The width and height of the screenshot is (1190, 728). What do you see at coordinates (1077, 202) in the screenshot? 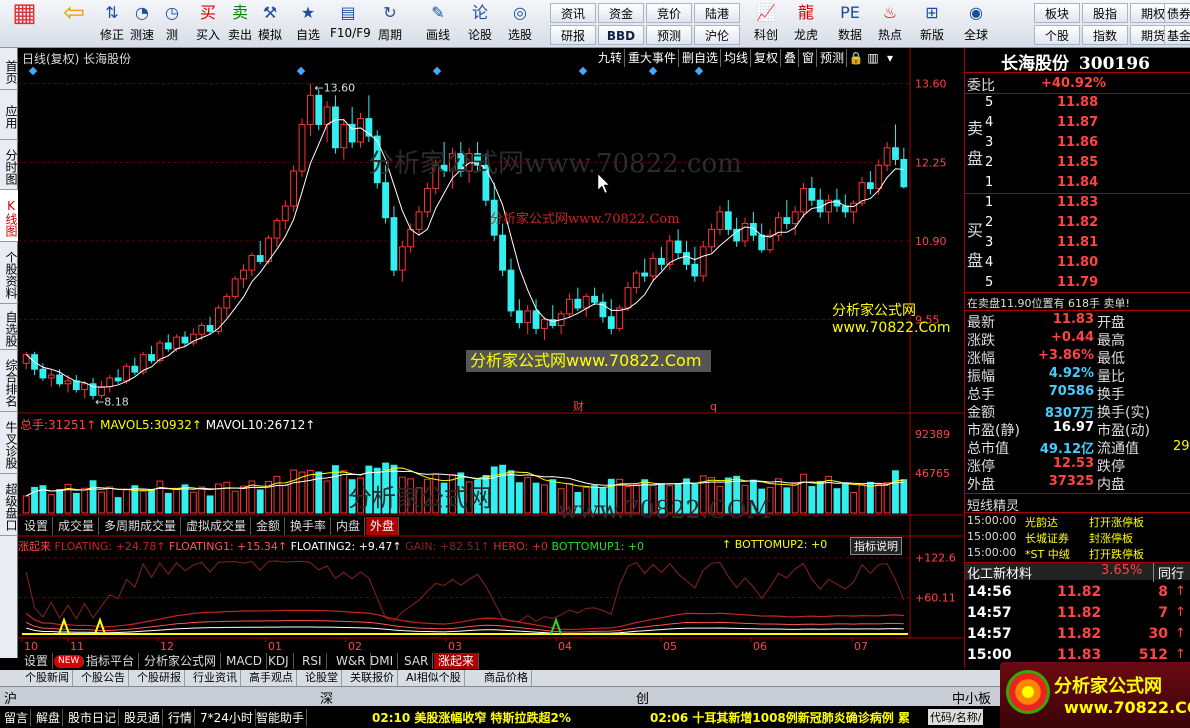
I see `buy-price: 11.83` at bounding box center [1077, 202].